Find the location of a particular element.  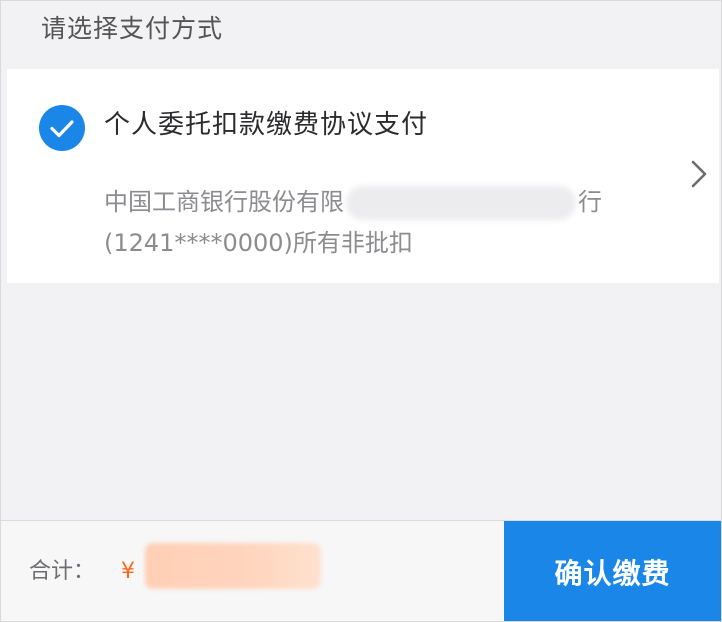

redacted-total-amount is located at coordinates (233, 566).